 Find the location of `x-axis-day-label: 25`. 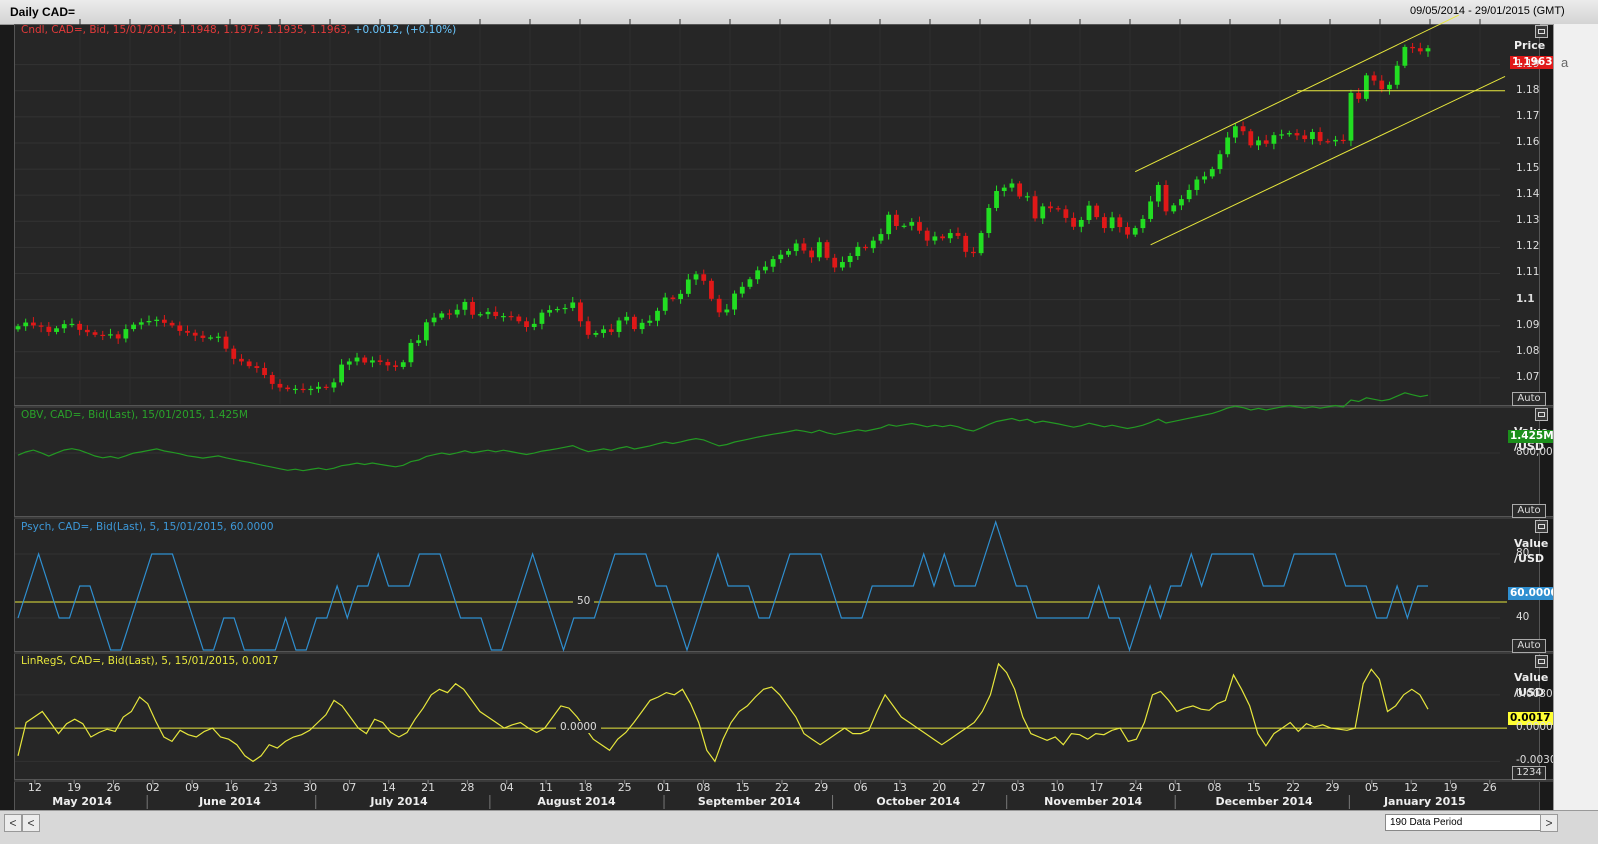

x-axis-day-label: 25 is located at coordinates (624, 787).